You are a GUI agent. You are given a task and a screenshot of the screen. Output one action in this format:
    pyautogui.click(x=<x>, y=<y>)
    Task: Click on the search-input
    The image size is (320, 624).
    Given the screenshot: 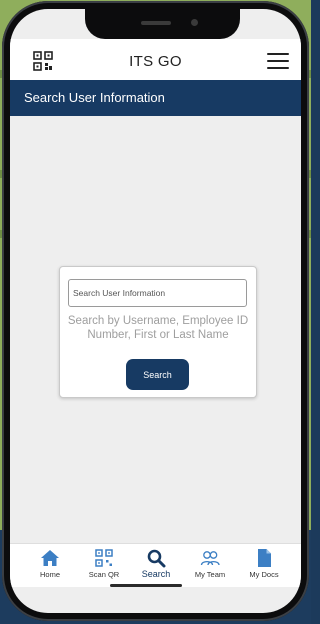 What is the action you would take?
    pyautogui.click(x=157, y=293)
    